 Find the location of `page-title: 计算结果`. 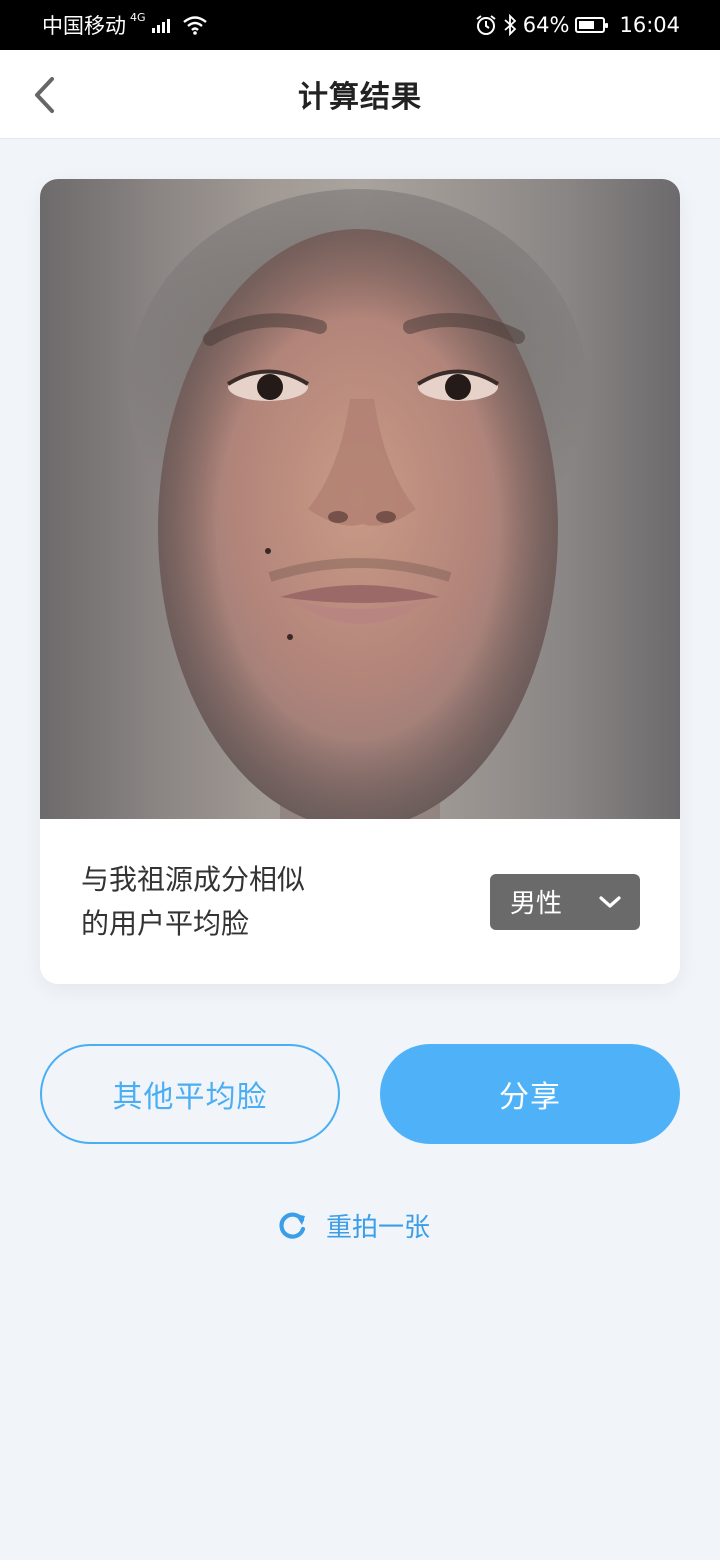

page-title: 计算结果 is located at coordinates (360, 97).